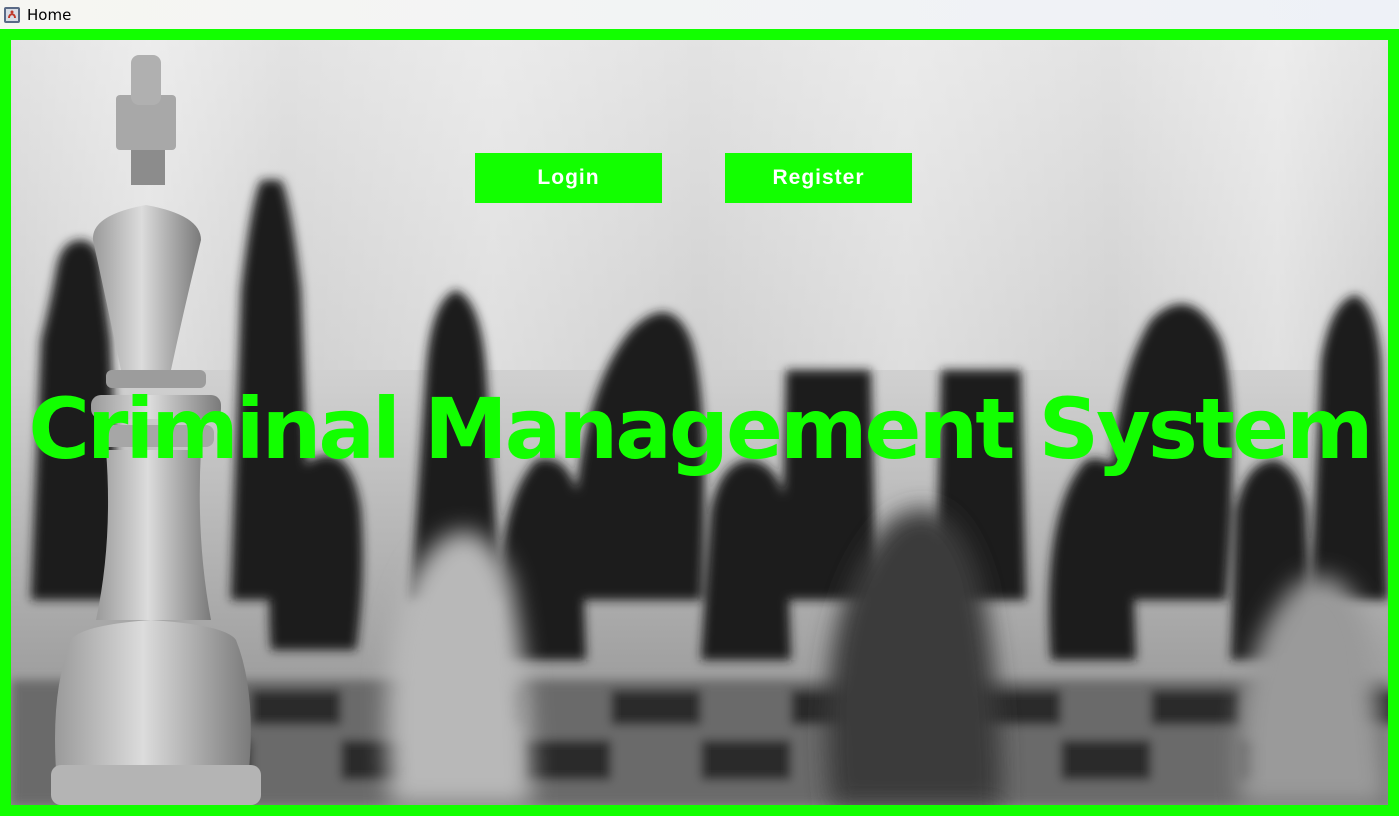 The image size is (1399, 816). What do you see at coordinates (49, 14) in the screenshot?
I see `window-title: Home` at bounding box center [49, 14].